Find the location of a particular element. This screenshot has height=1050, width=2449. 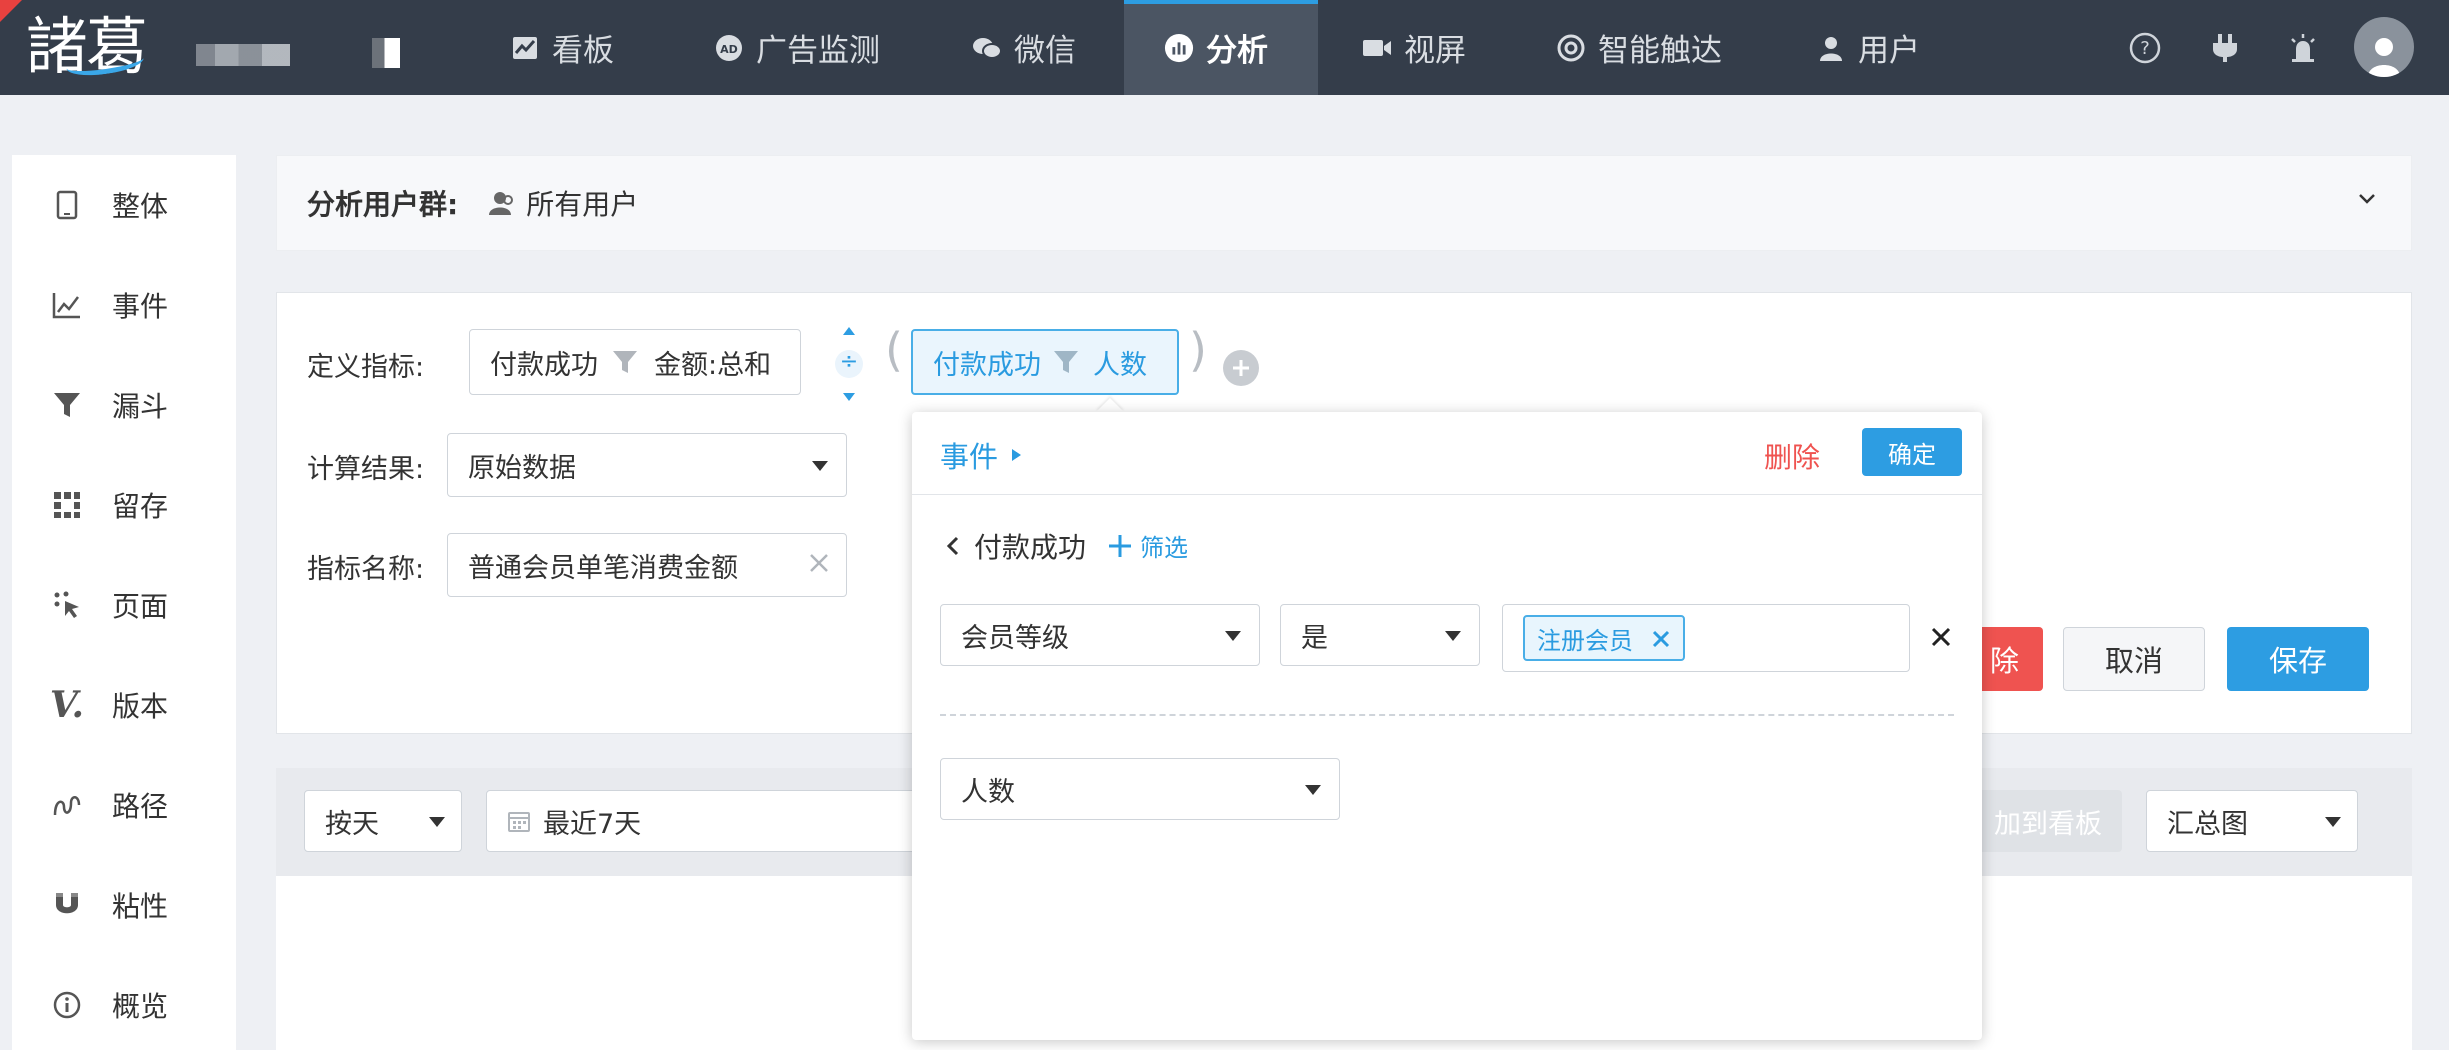

back-to-event: 付款成功 is located at coordinates (1016, 546).